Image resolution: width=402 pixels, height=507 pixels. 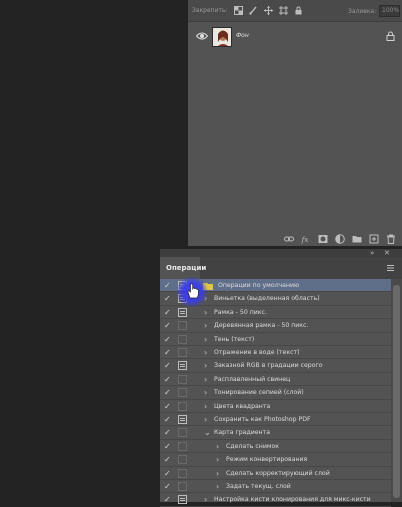 What do you see at coordinates (275, 406) in the screenshot?
I see `action-row: ✓ › Цвета квадранта` at bounding box center [275, 406].